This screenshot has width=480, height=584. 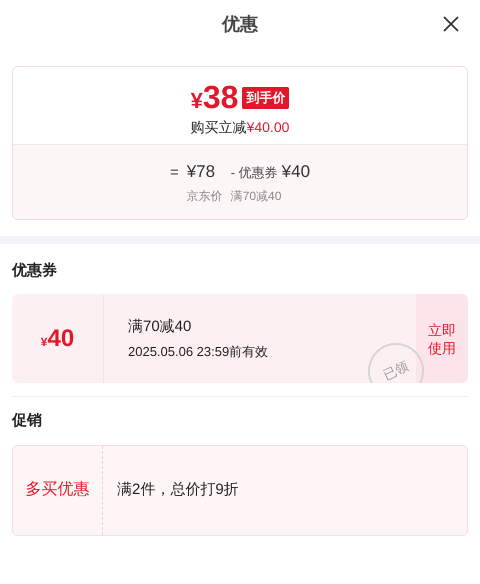 What do you see at coordinates (178, 490) in the screenshot?
I see `promotion-description: 满2件，总价打9折` at bounding box center [178, 490].